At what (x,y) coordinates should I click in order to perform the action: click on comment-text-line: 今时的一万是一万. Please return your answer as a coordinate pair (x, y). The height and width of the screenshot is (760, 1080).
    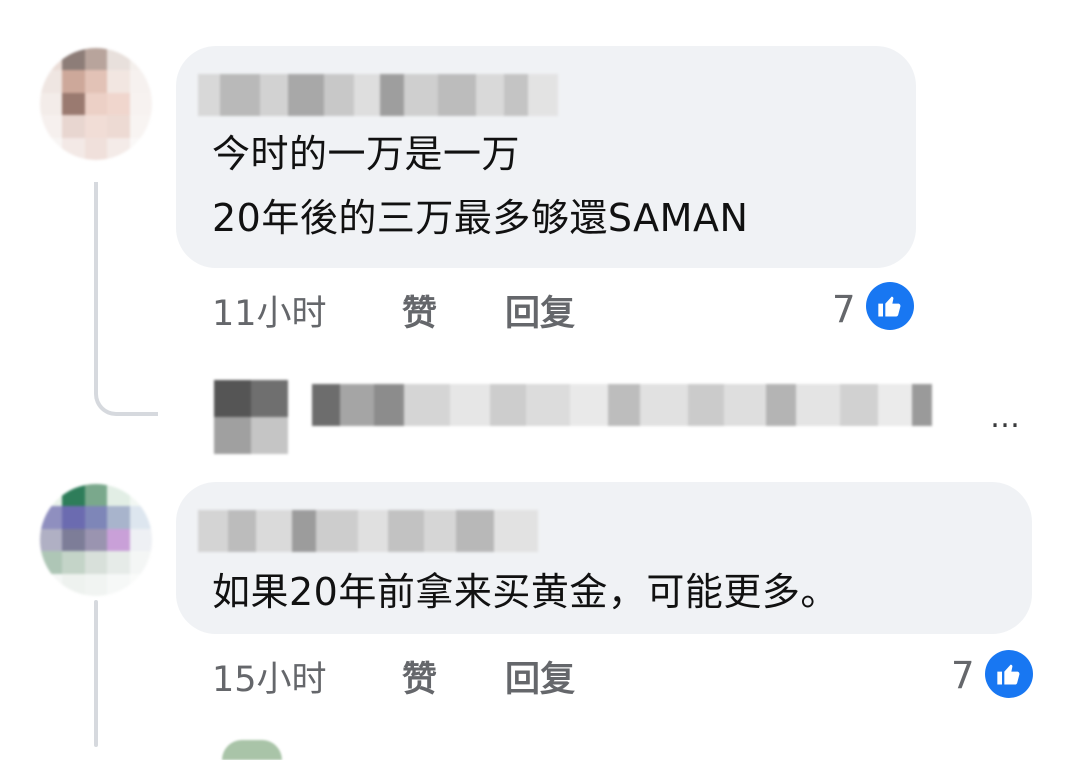
    Looking at the image, I should click on (366, 154).